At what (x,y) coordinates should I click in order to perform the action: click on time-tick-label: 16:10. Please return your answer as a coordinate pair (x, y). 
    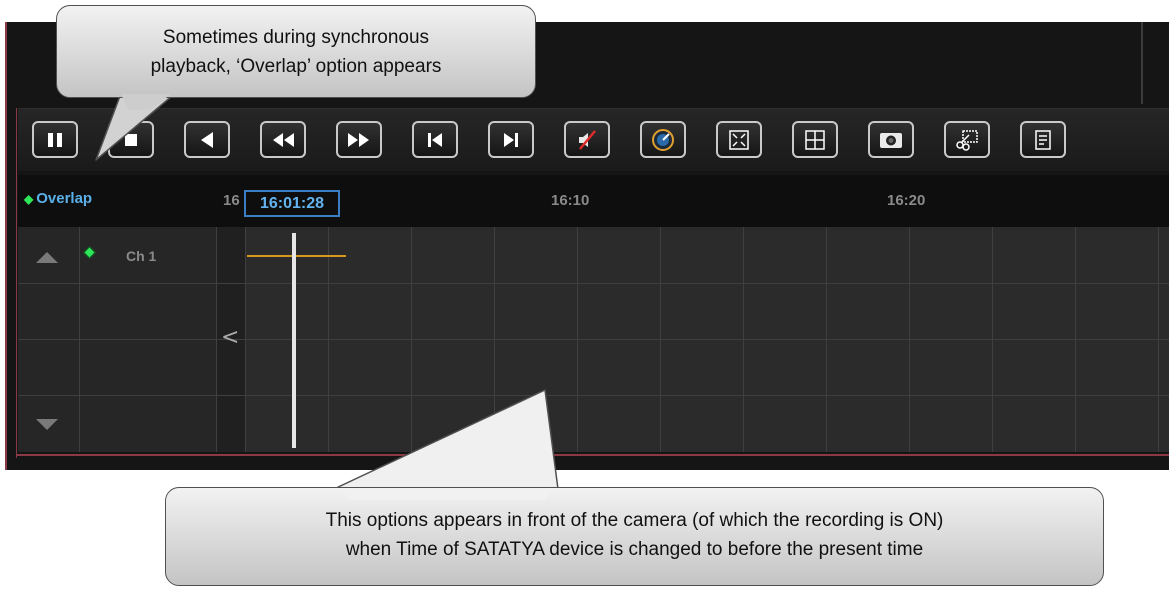
    Looking at the image, I should click on (570, 200).